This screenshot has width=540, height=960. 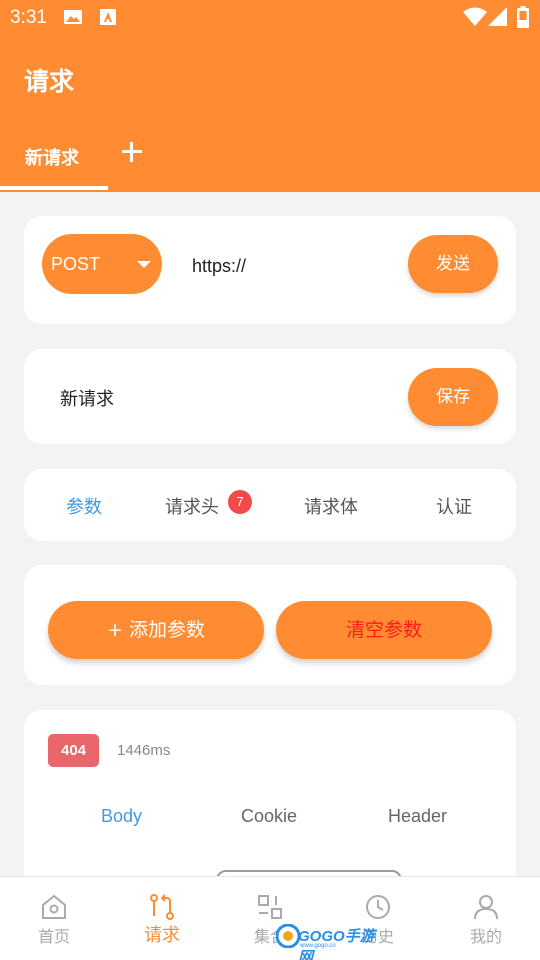 What do you see at coordinates (497, 16) in the screenshot?
I see `cellular-signal-icon` at bounding box center [497, 16].